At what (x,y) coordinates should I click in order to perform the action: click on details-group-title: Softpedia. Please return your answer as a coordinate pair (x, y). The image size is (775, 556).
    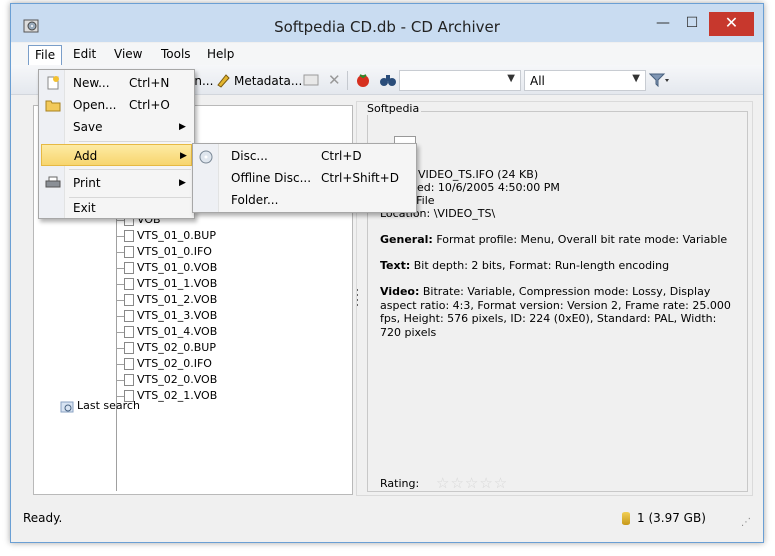
    Looking at the image, I should click on (393, 108).